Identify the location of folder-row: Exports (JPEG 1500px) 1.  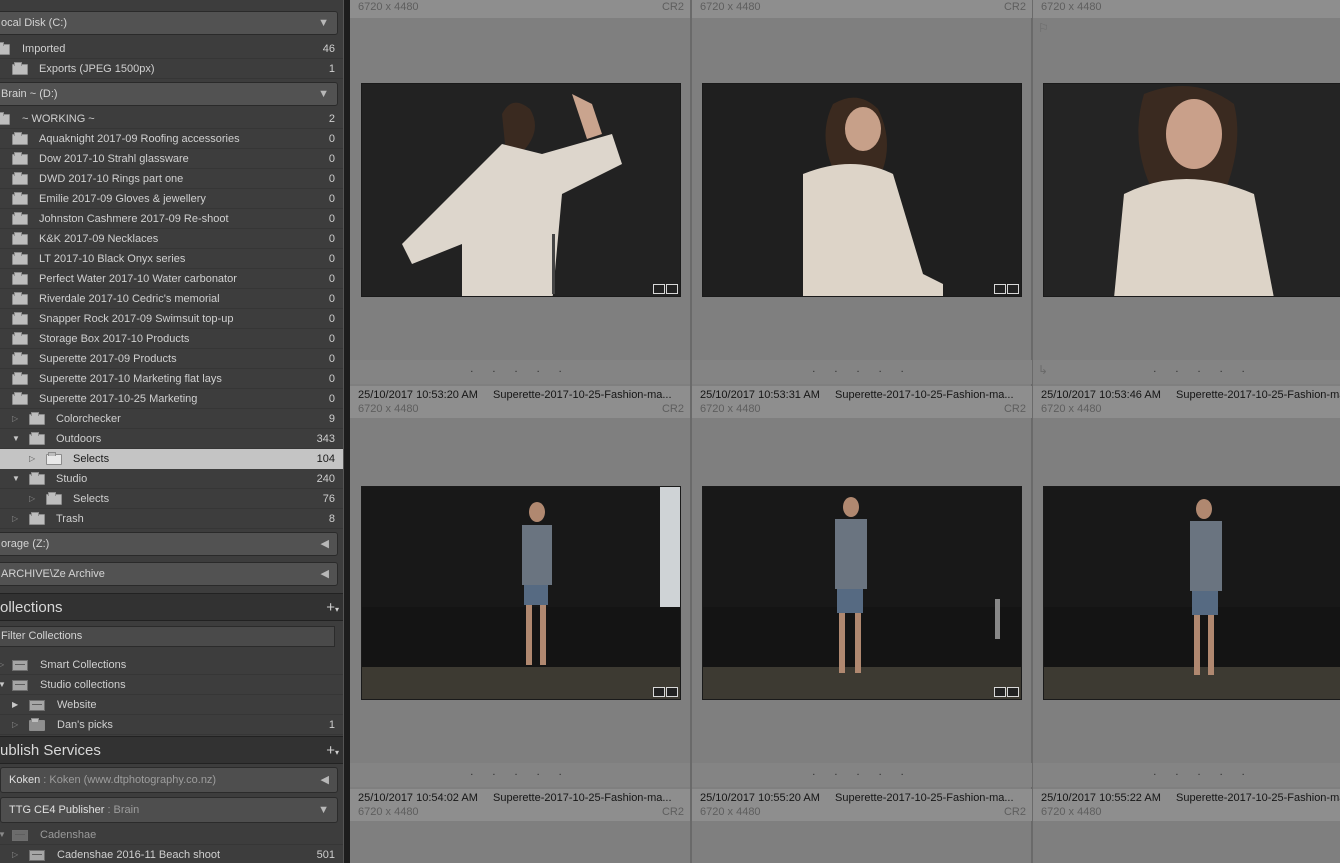
(171, 69).